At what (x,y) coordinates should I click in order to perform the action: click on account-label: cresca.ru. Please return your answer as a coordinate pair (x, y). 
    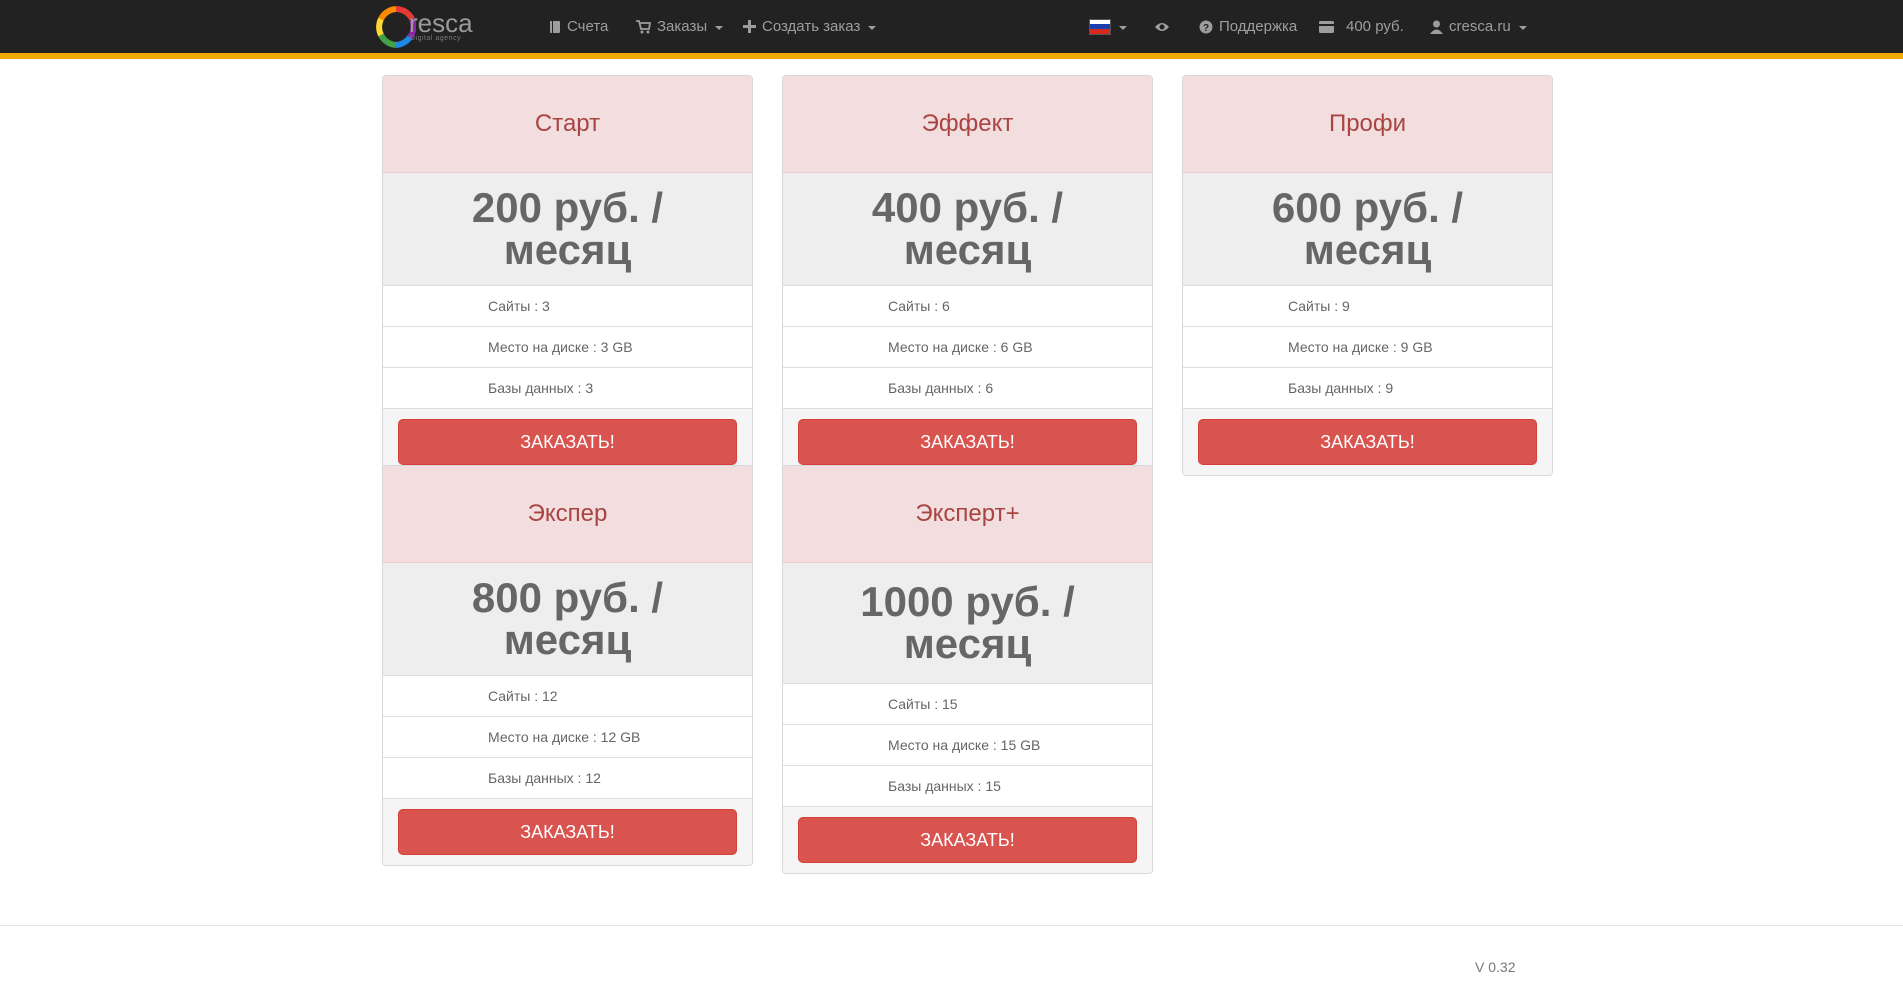
    Looking at the image, I should click on (1480, 26).